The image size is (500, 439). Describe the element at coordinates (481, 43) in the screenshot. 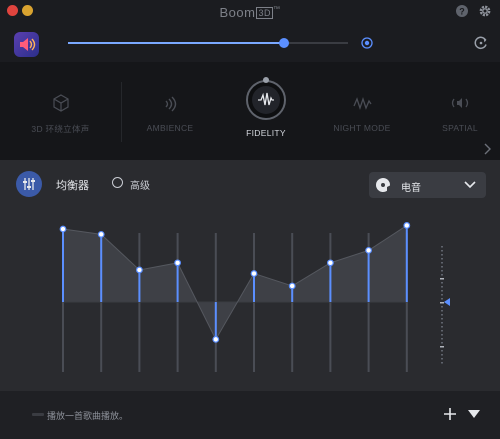

I see `refresh-icon` at that location.